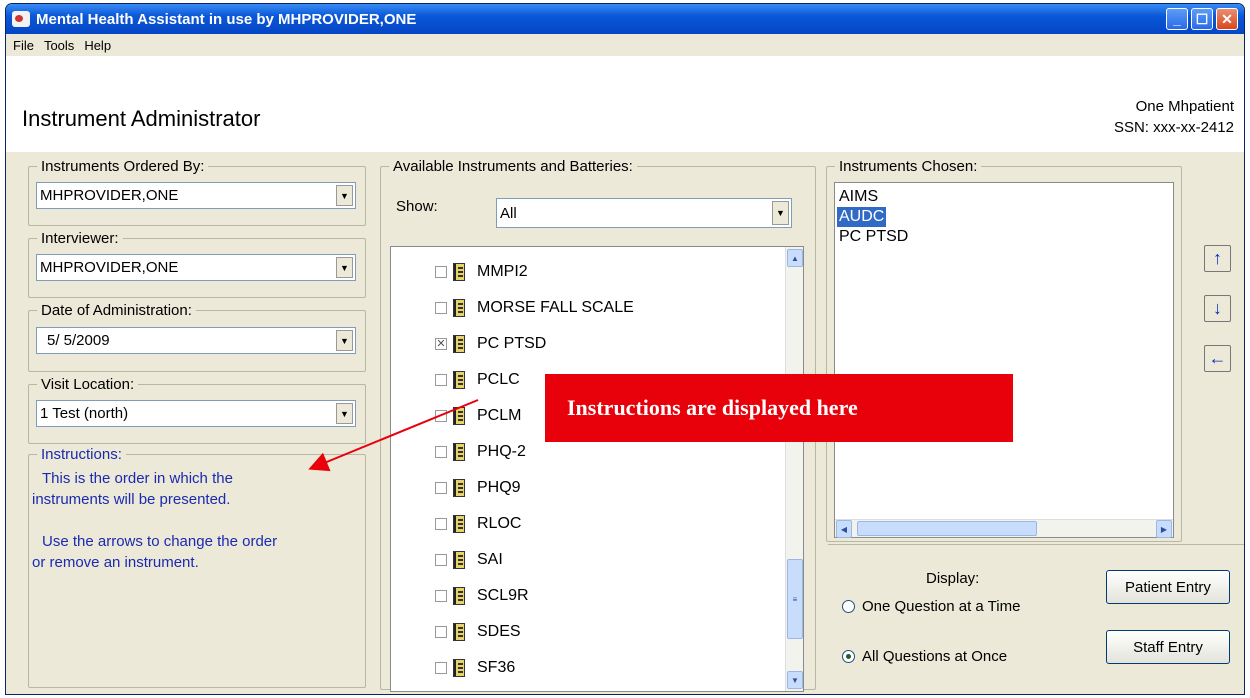 The height and width of the screenshot is (698, 1250). I want to click on list-item-label: SDES, so click(499, 631).